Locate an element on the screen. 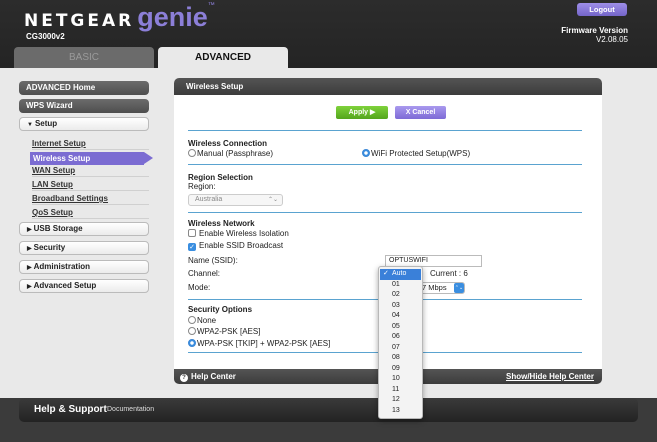 This screenshot has width=657, height=442. help-support-title: Help & Support is located at coordinates (70, 409).